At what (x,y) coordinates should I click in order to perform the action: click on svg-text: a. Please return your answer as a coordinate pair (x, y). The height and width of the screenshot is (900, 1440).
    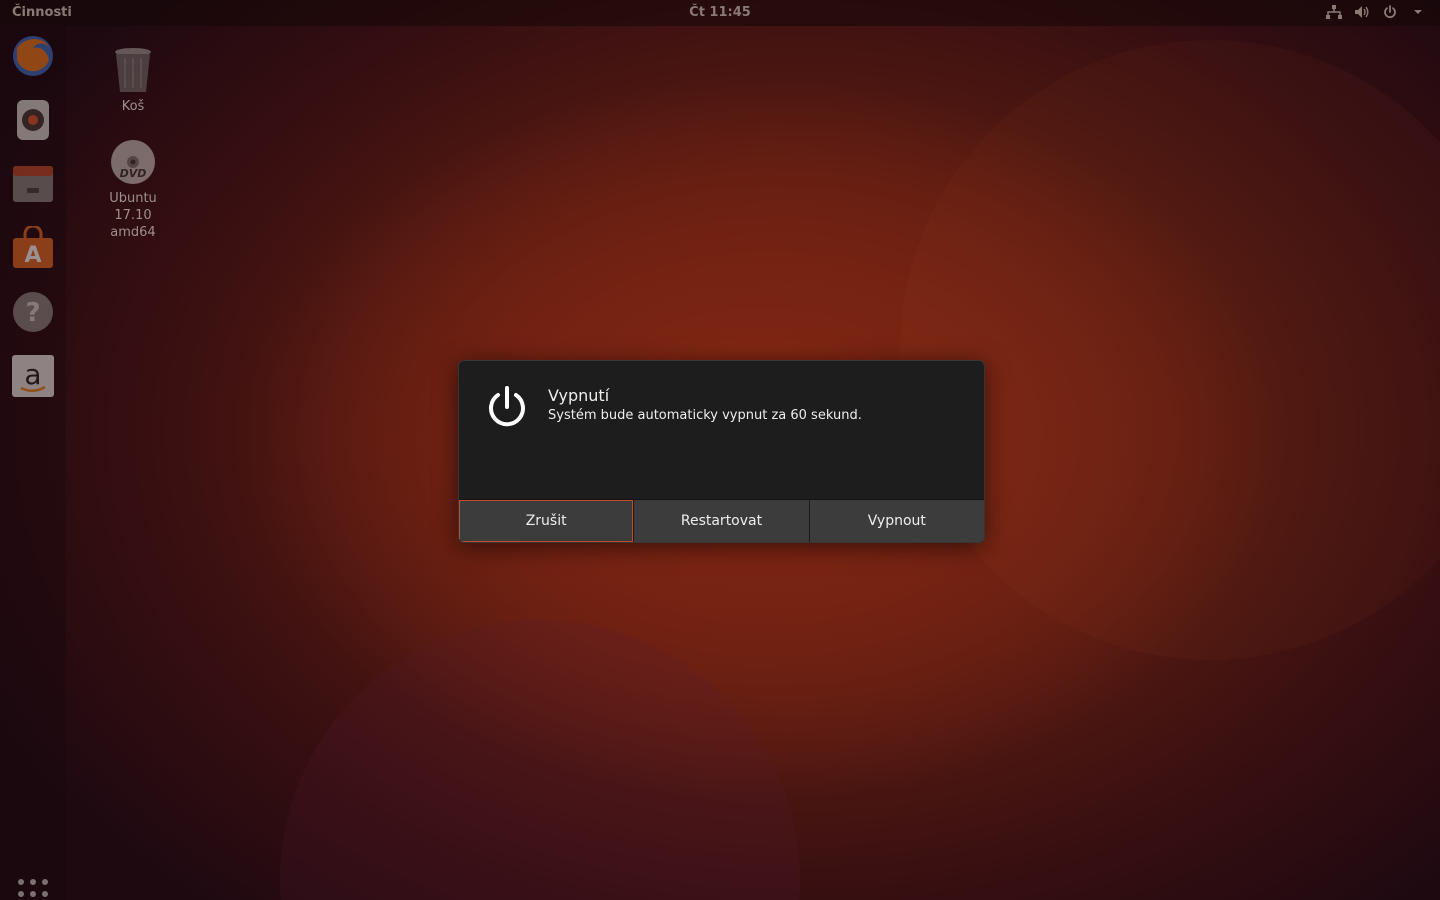
    Looking at the image, I should click on (32, 374).